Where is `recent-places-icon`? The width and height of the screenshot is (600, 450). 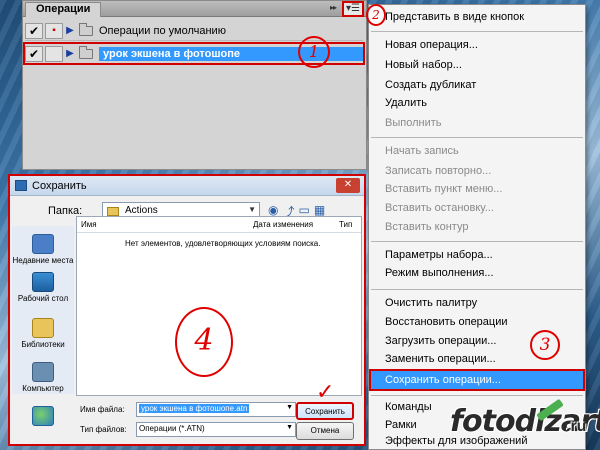
recent-places-icon is located at coordinates (43, 244).